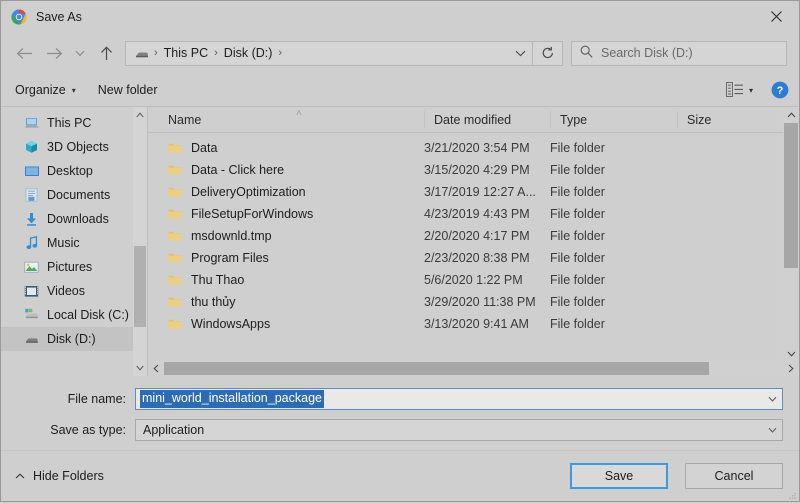  Describe the element at coordinates (473, 148) in the screenshot. I see `table-row: Data 3/21/2020 3:54 PM File folder` at that location.